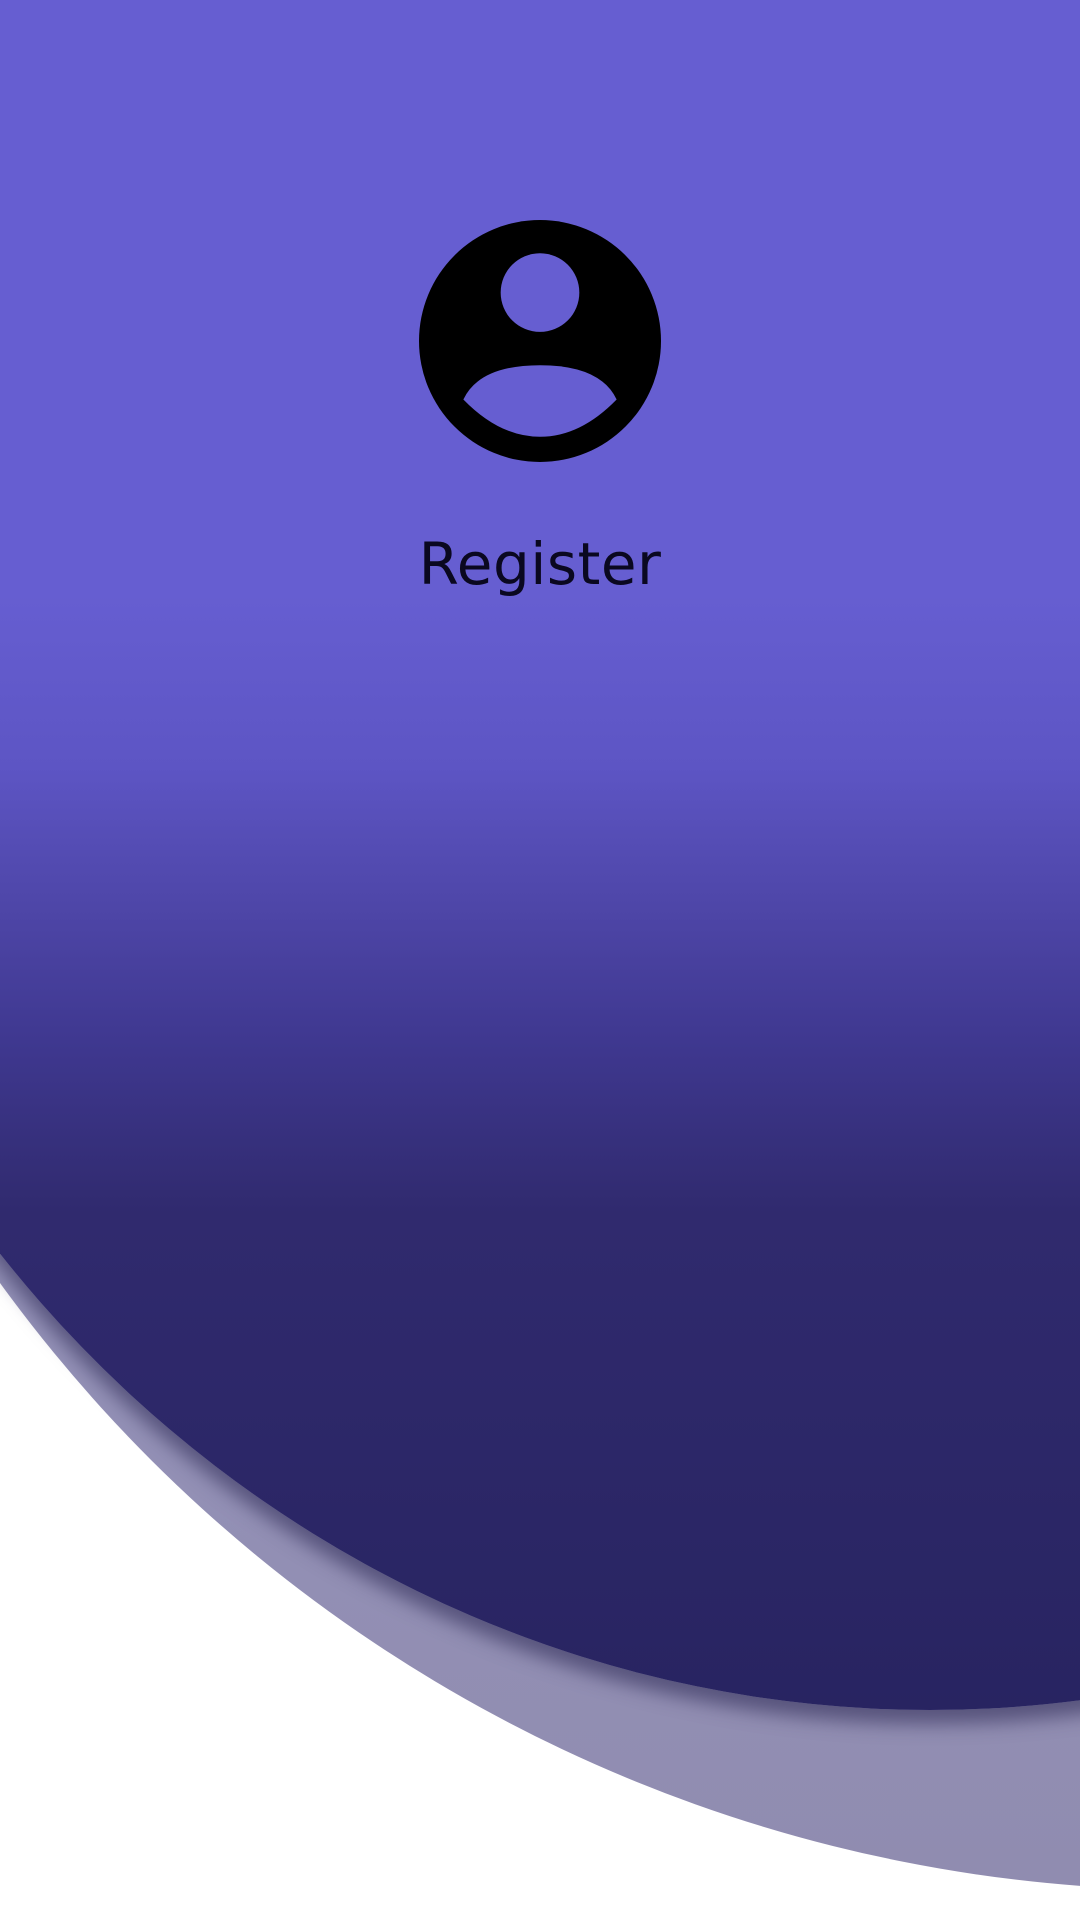  I want to click on page-title: Register, so click(540, 564).